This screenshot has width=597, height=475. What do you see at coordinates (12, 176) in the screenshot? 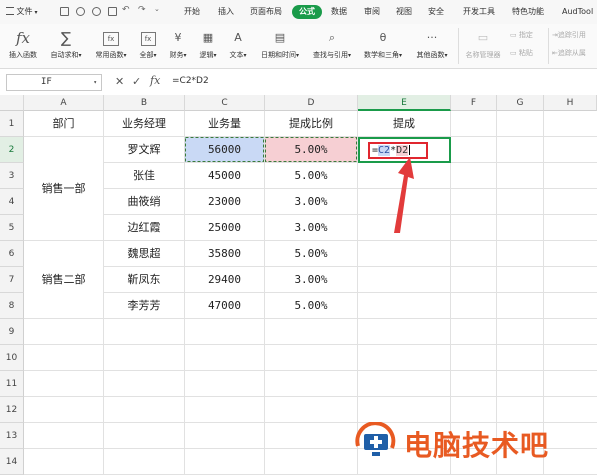
I see `row-header-3: 3` at bounding box center [12, 176].